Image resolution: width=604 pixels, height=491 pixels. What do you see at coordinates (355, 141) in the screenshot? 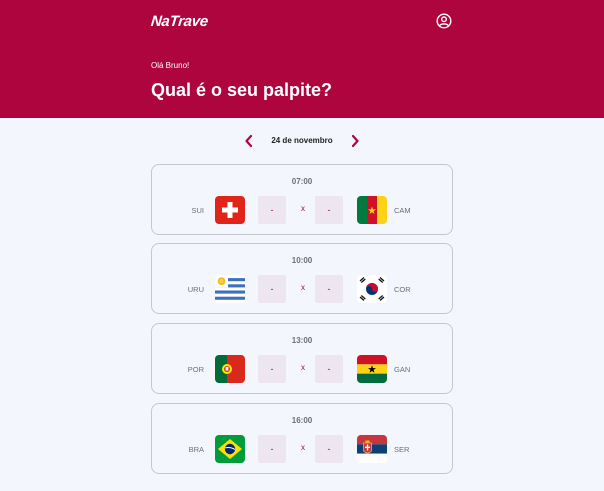
I see `chevron-right-icon` at bounding box center [355, 141].